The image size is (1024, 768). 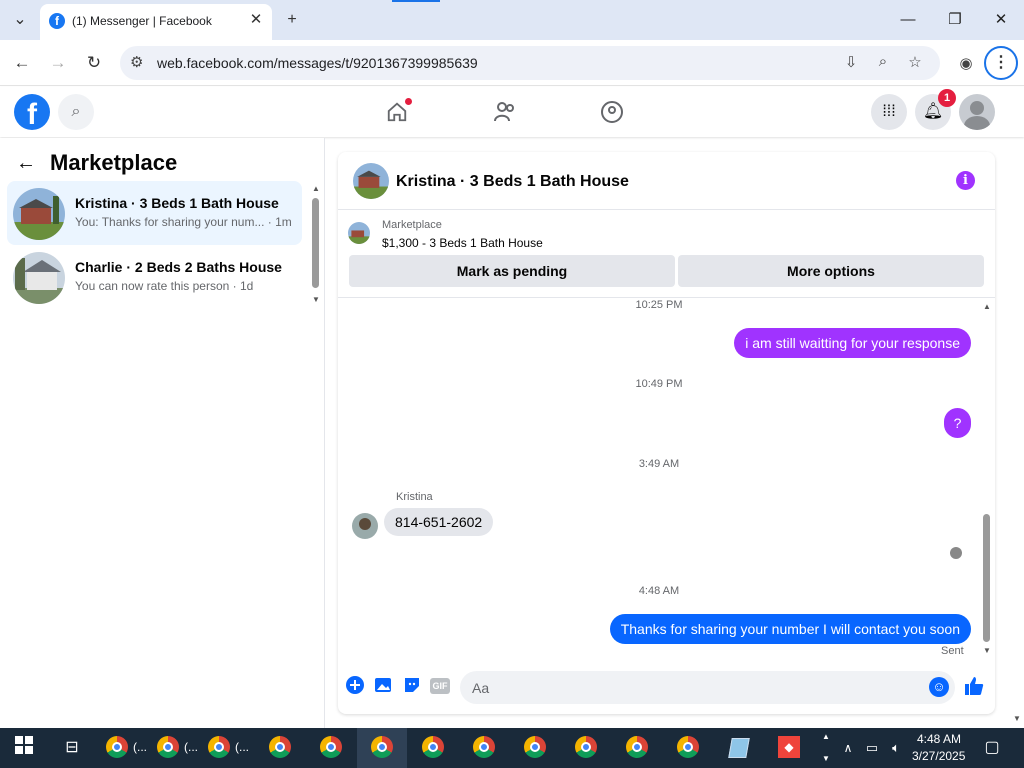 What do you see at coordinates (939, 739) in the screenshot?
I see `clock-time: 4:48 AM` at bounding box center [939, 739].